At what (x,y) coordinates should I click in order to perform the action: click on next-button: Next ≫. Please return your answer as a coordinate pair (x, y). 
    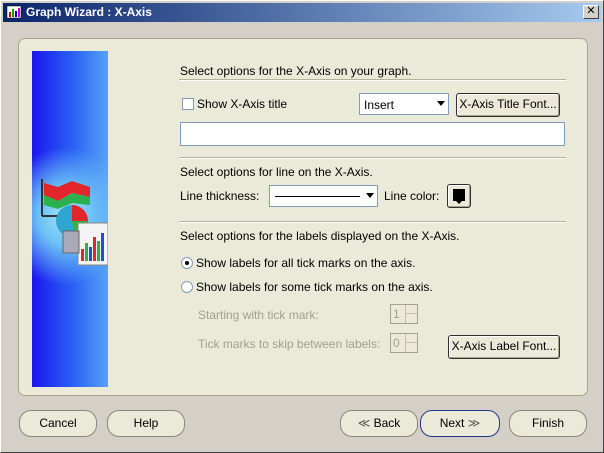
    Looking at the image, I should click on (460, 423).